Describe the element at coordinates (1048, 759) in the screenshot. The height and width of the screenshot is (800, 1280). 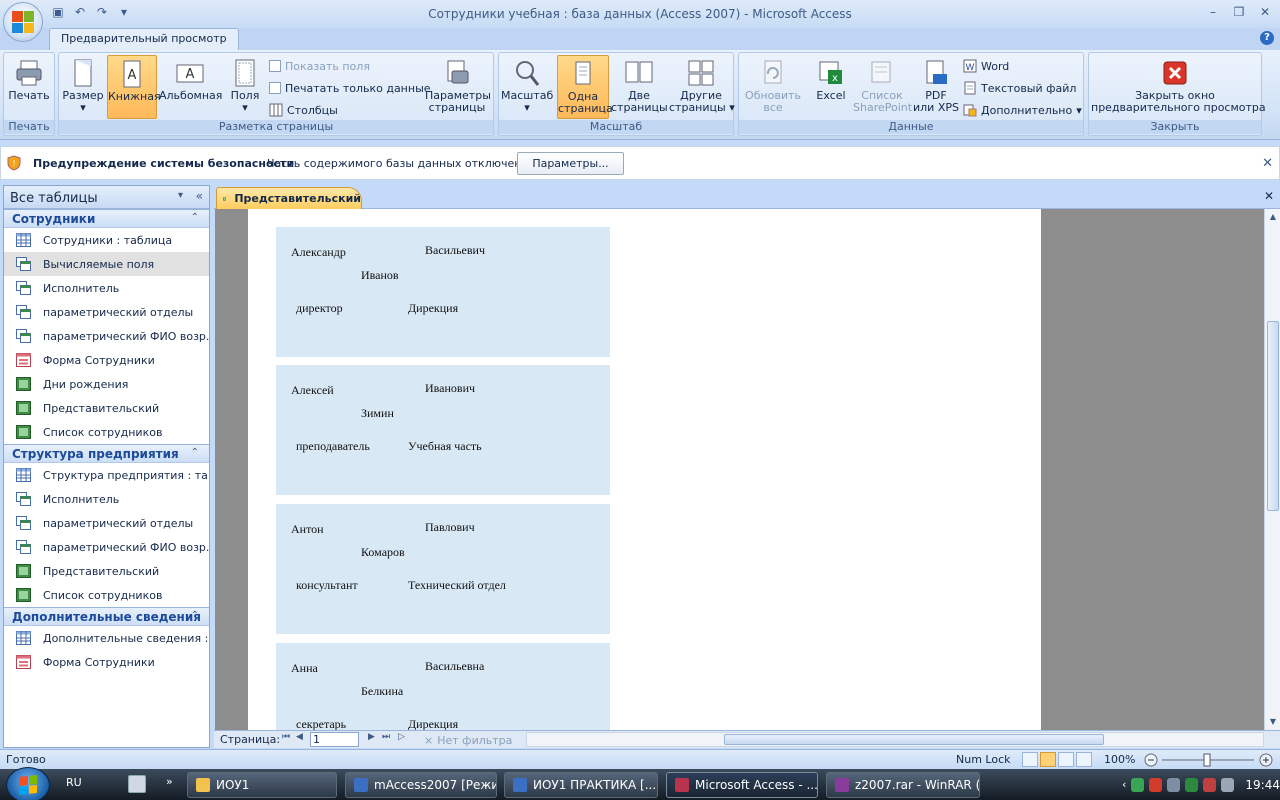
I see `print-preview-view-icon` at that location.